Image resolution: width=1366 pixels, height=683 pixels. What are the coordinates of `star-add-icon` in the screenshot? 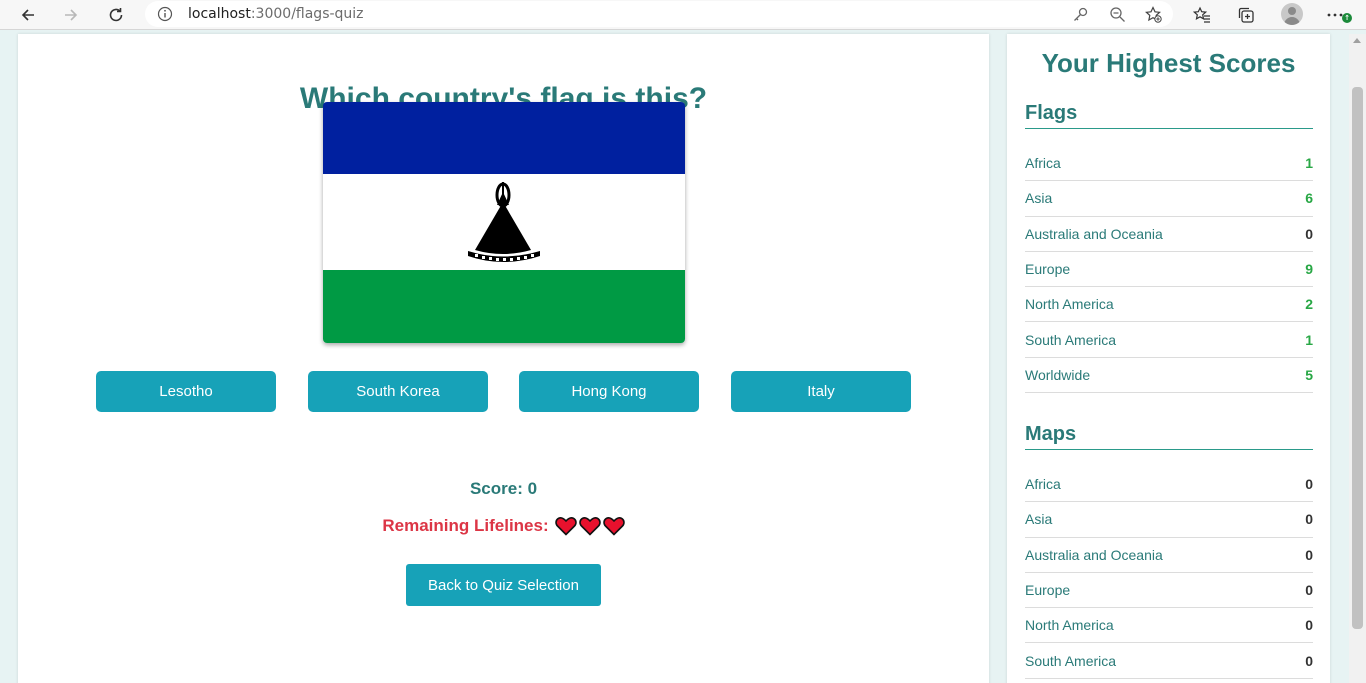 It's located at (1153, 14).